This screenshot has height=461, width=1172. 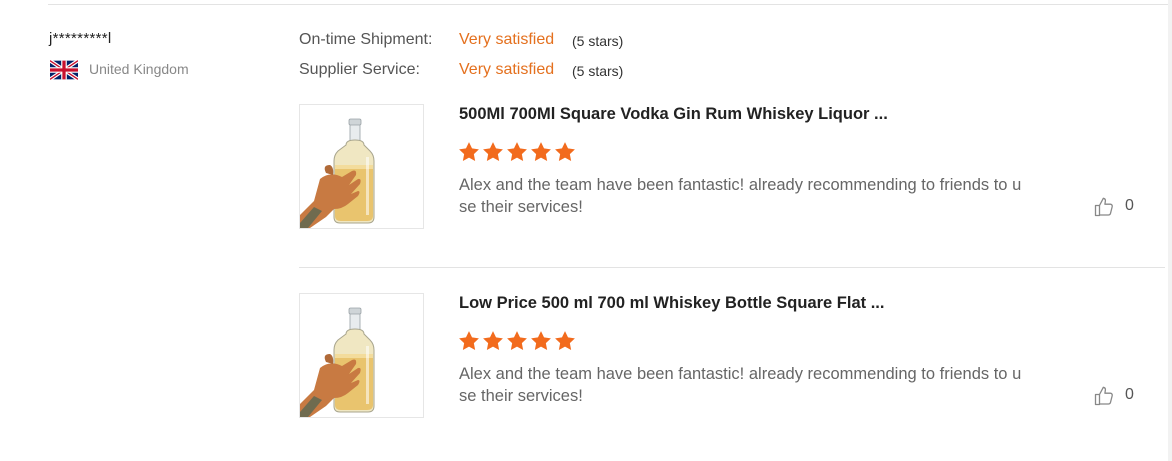 I want to click on uk-flag-icon, so click(x=64, y=70).